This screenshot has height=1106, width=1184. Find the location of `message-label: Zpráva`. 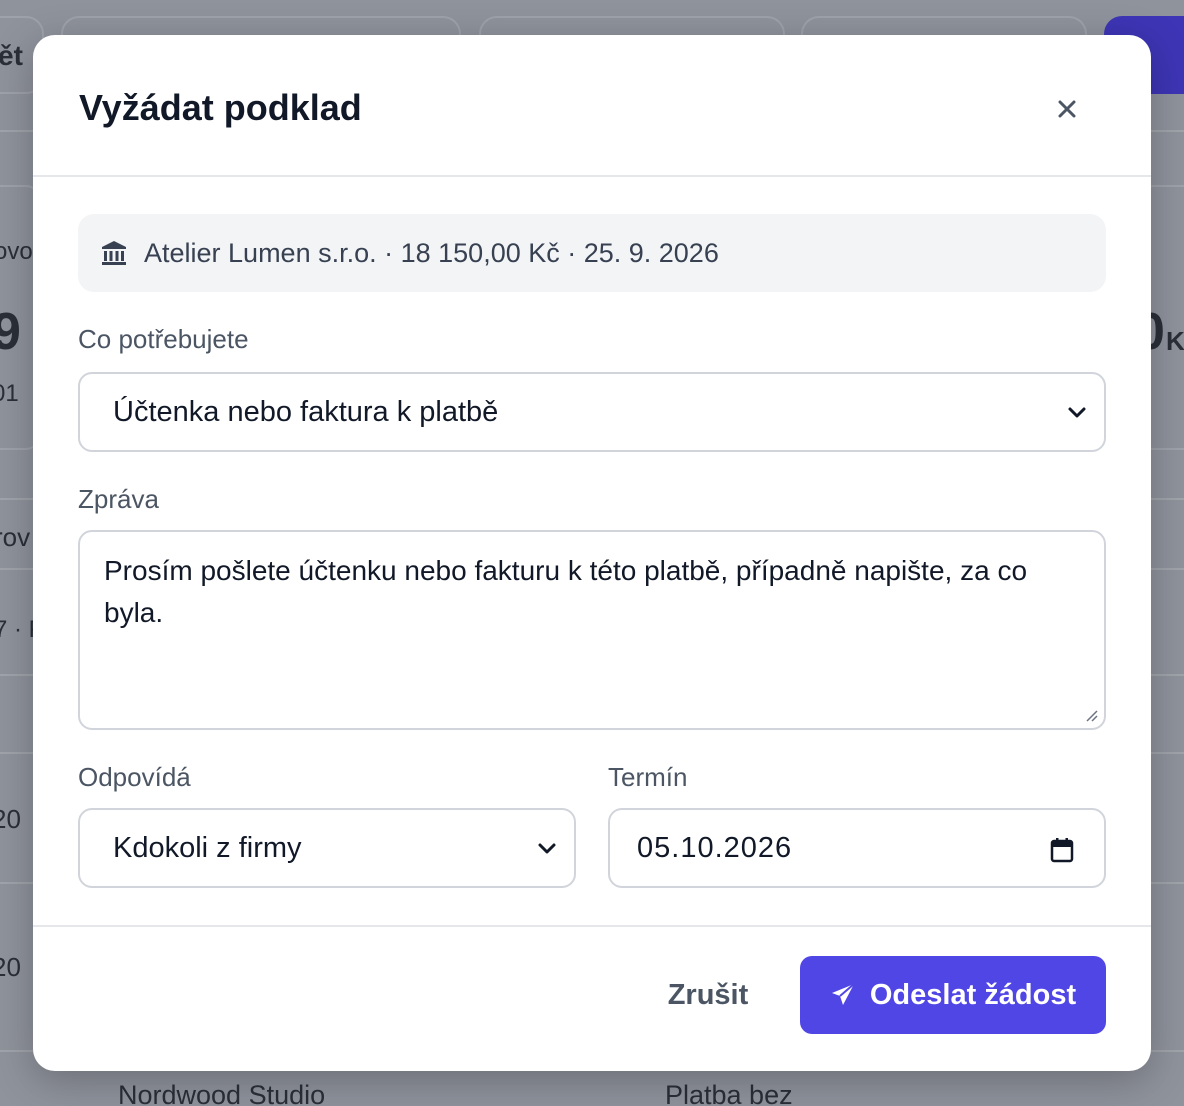

message-label: Zpráva is located at coordinates (118, 499).